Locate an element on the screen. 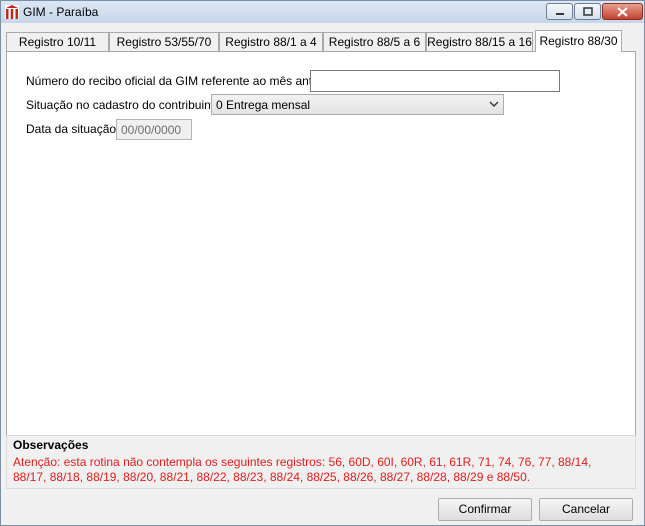 This screenshot has width=645, height=526. minimize-button is located at coordinates (559, 11).